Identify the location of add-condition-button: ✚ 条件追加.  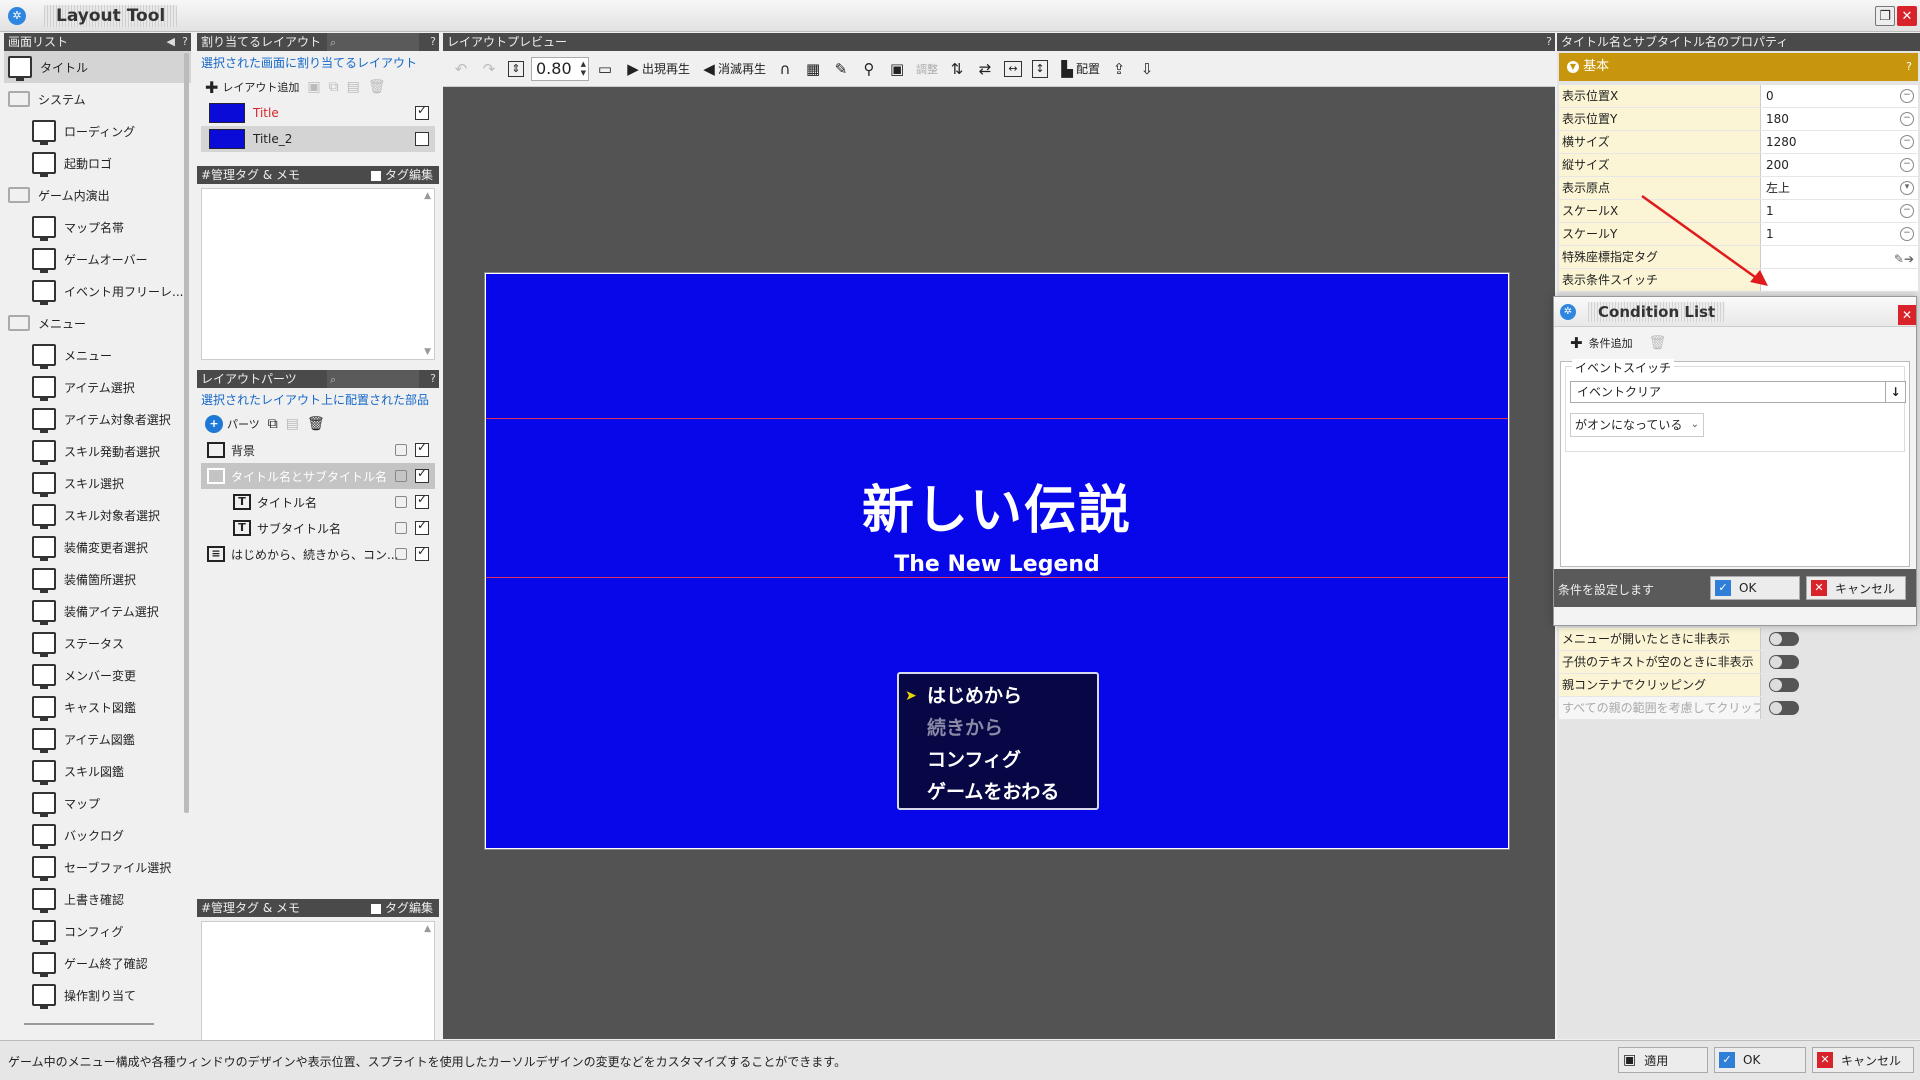
(1601, 343).